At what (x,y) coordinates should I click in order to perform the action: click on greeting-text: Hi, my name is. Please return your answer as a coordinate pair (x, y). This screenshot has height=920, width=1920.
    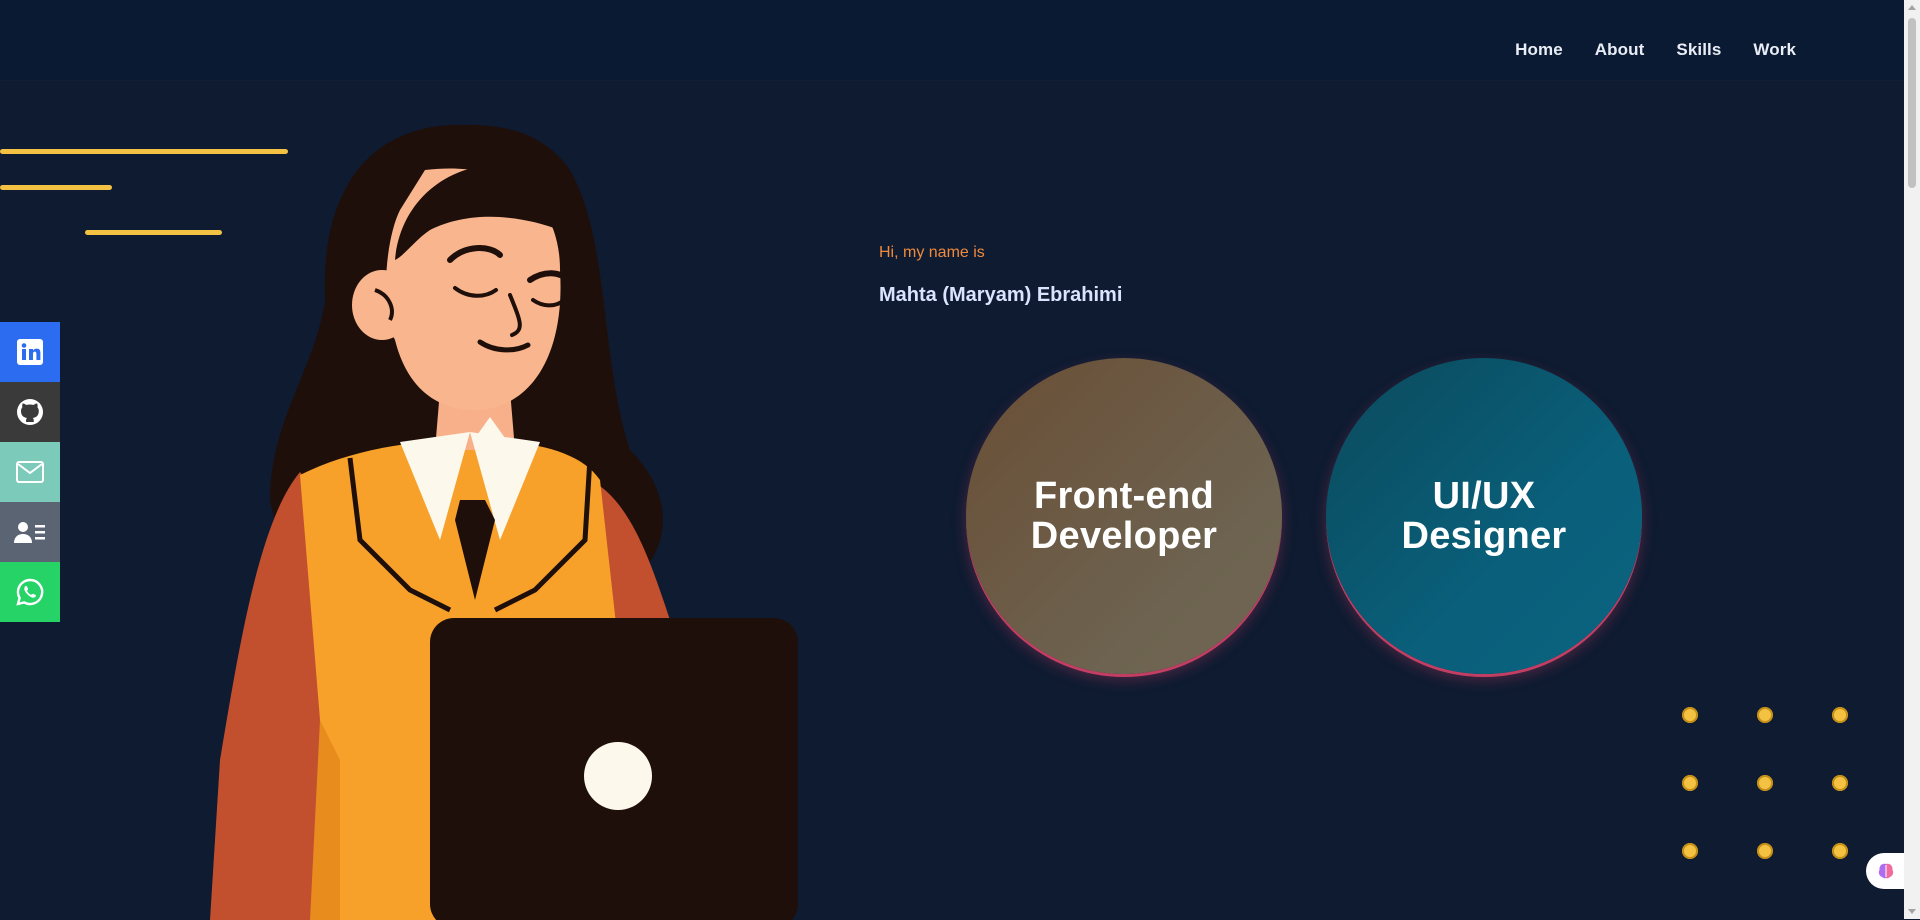
    Looking at the image, I should click on (932, 252).